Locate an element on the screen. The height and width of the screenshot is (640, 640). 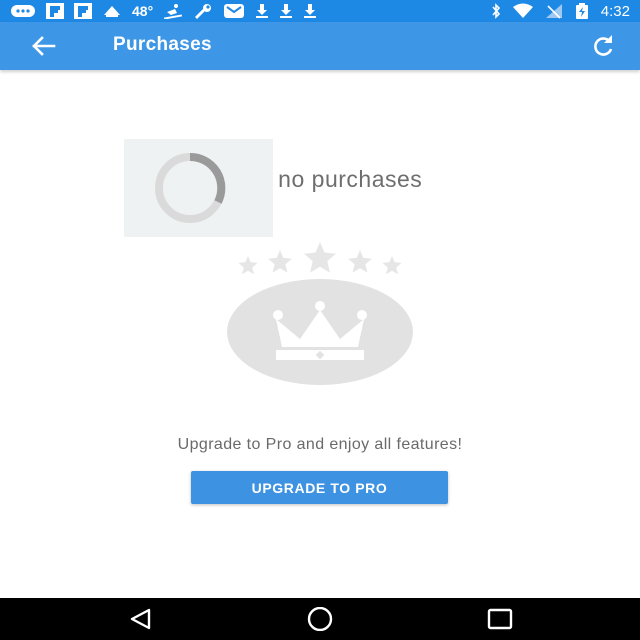
page-title: Purchases is located at coordinates (162, 44).